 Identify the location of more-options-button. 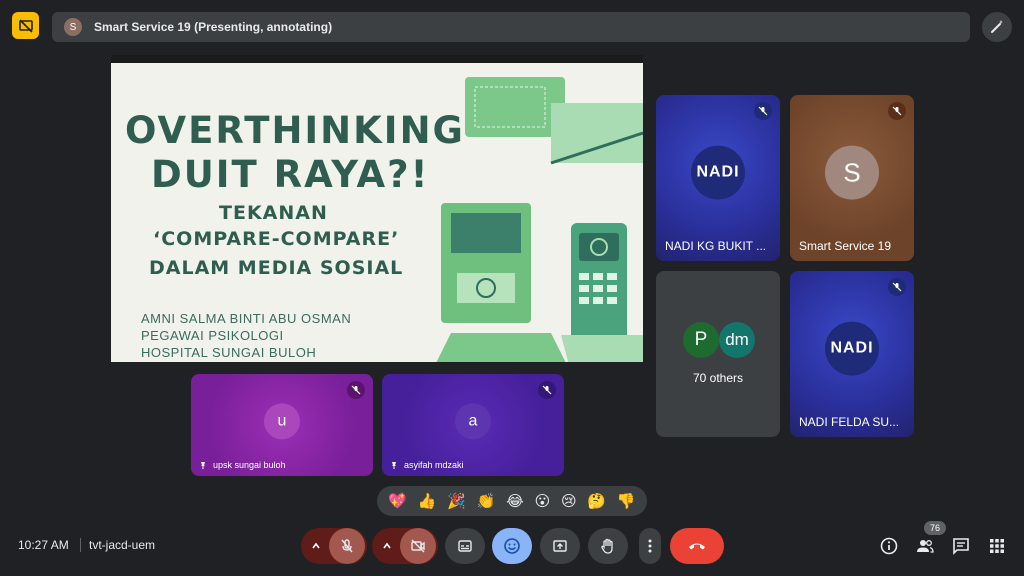
(650, 546).